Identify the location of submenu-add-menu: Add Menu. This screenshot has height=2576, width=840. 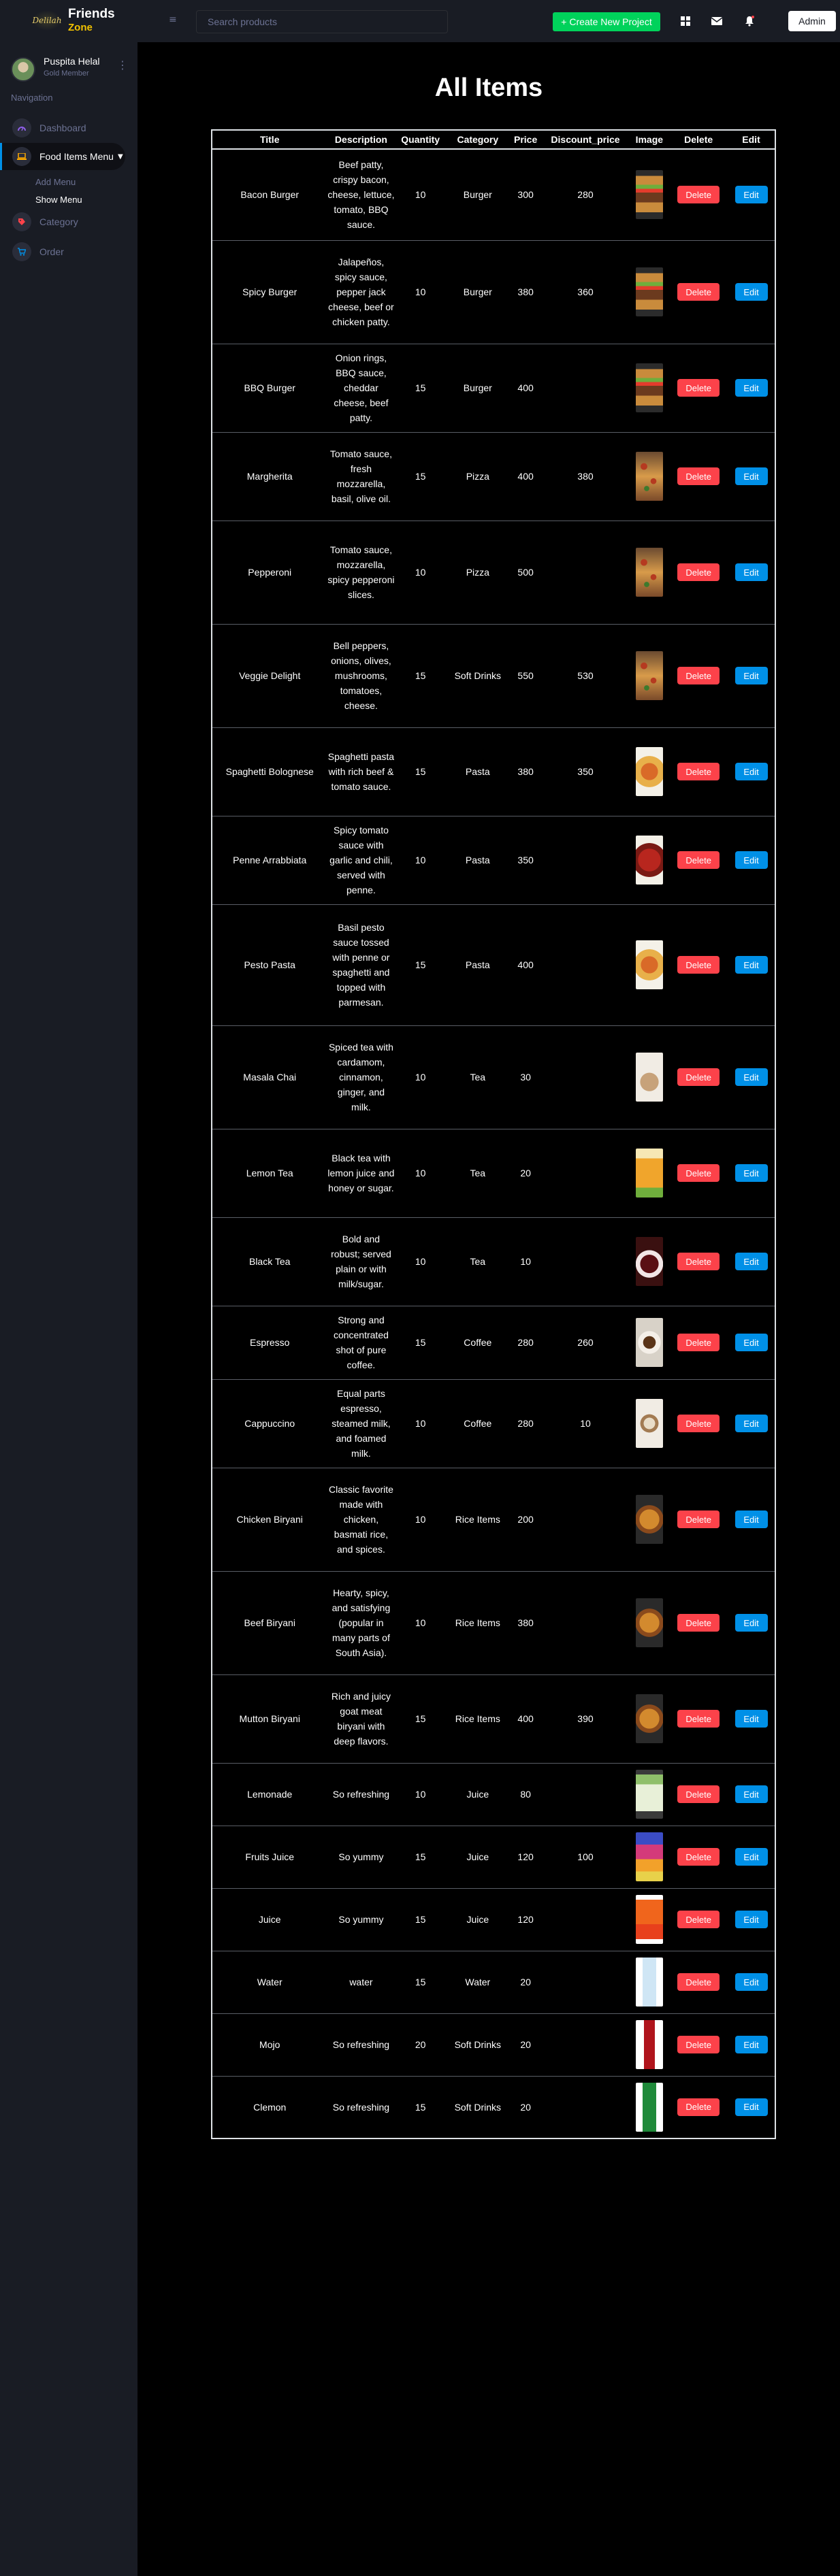
(56, 182).